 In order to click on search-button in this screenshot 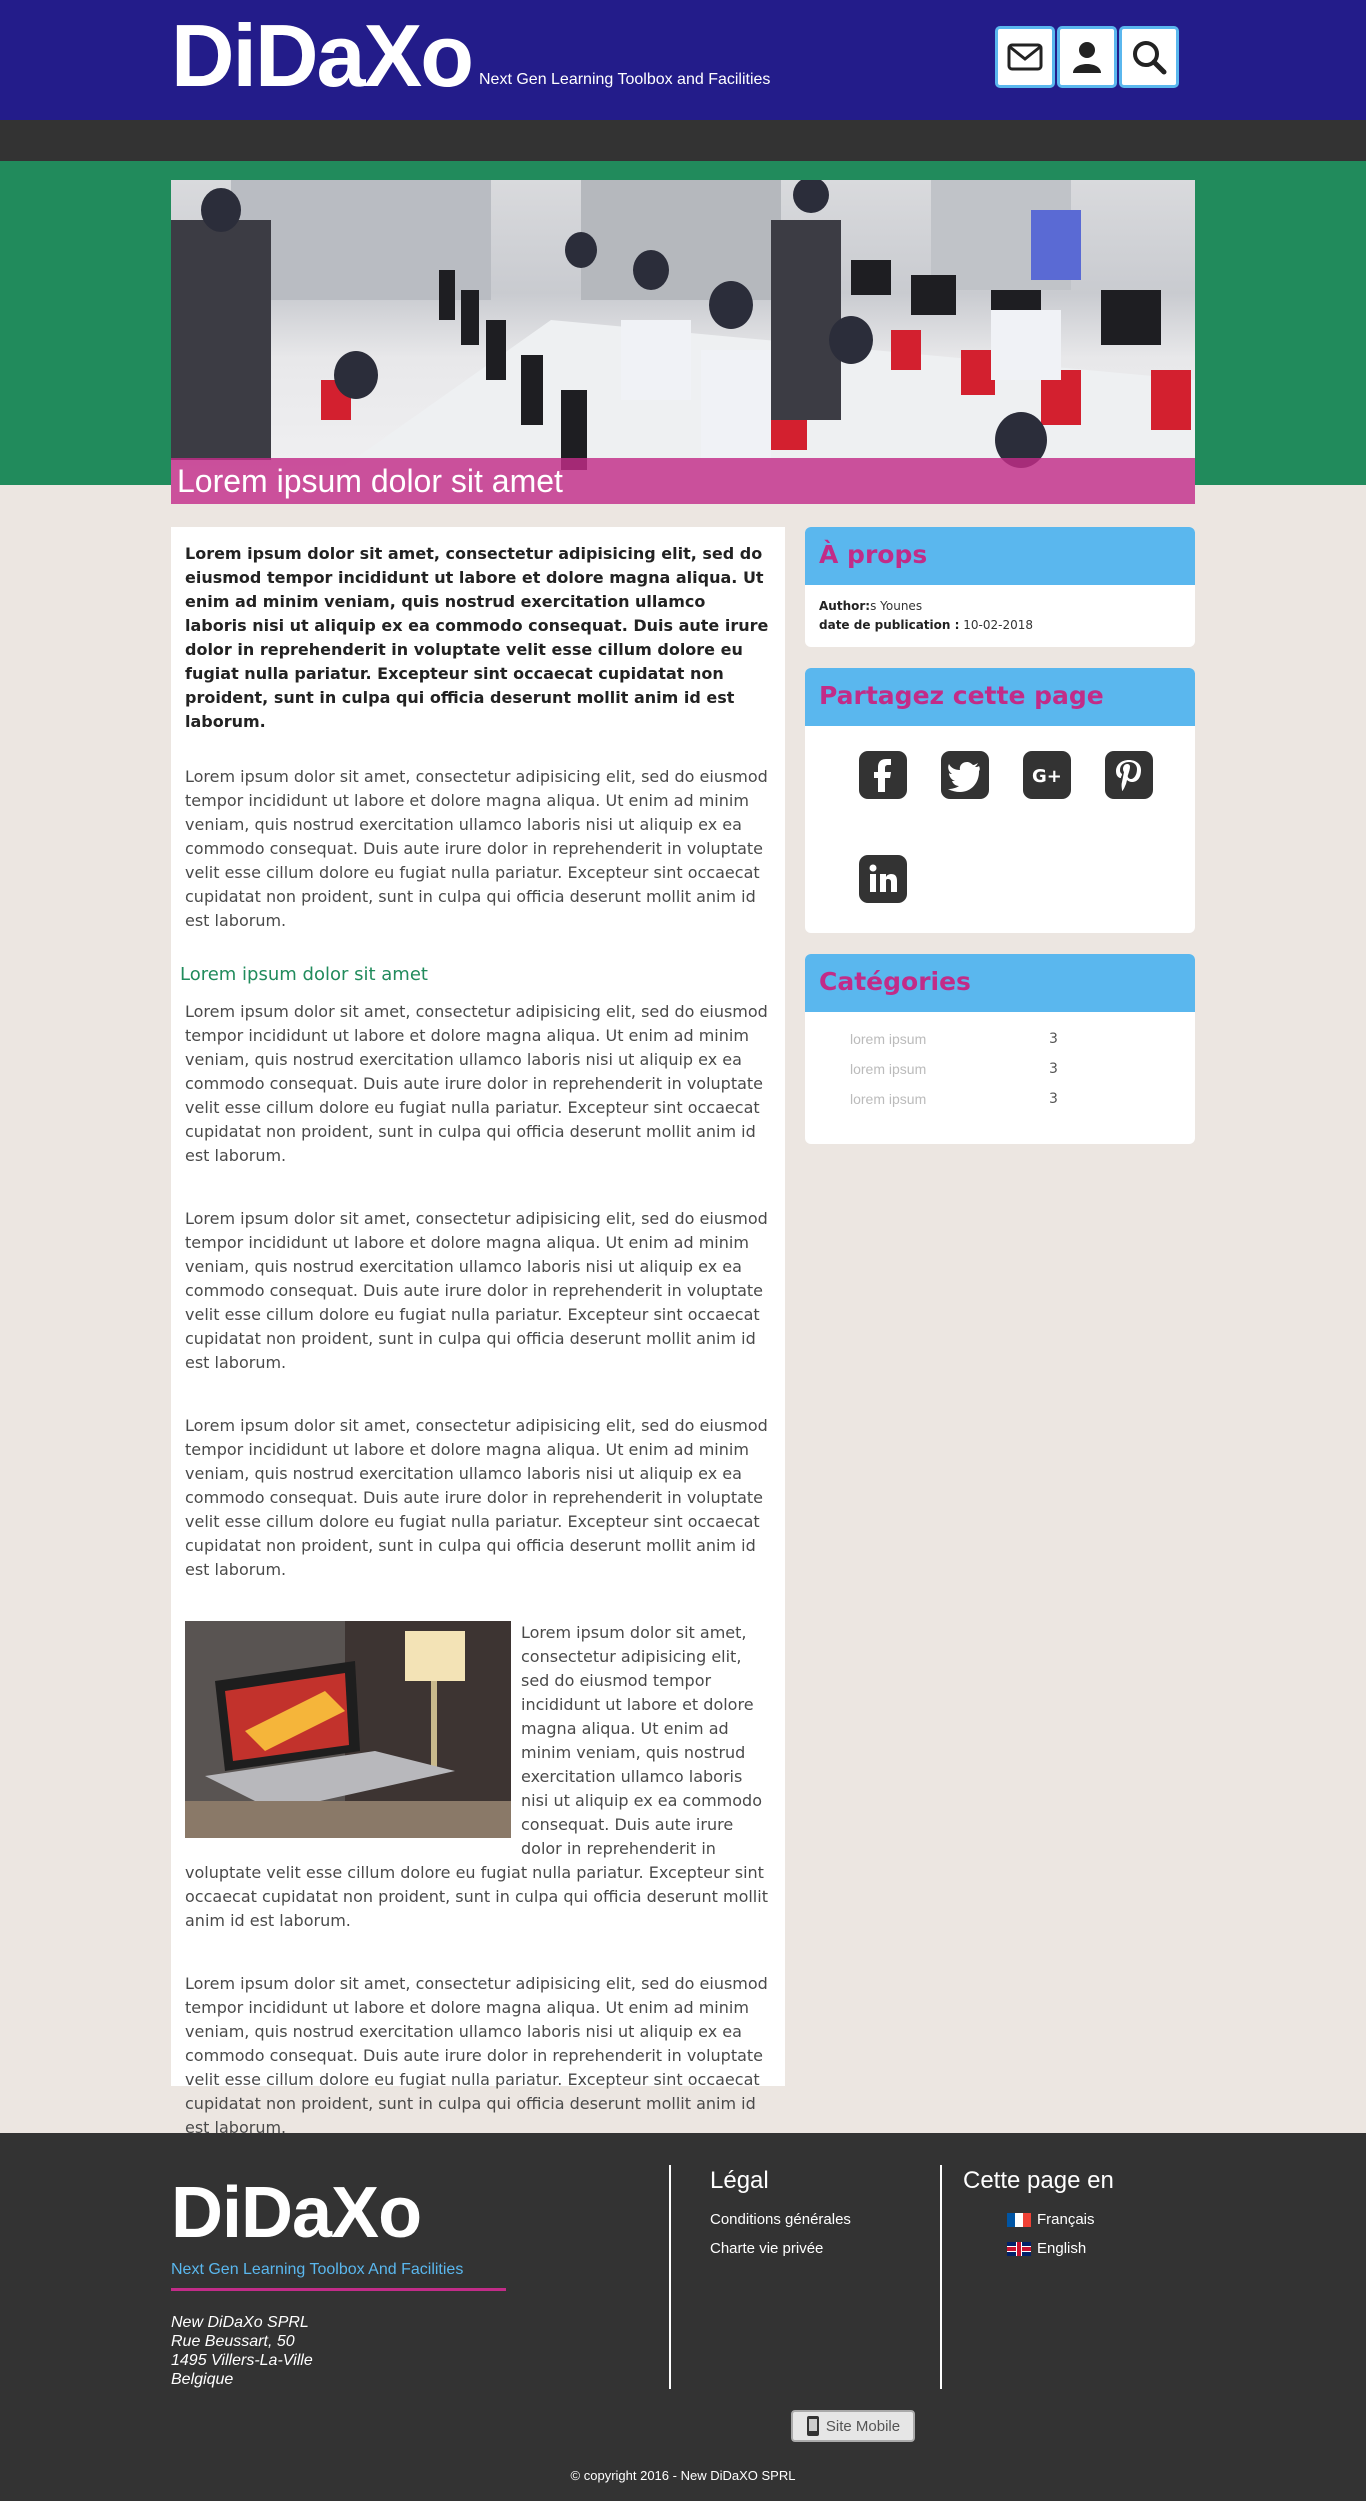, I will do `click(1149, 57)`.